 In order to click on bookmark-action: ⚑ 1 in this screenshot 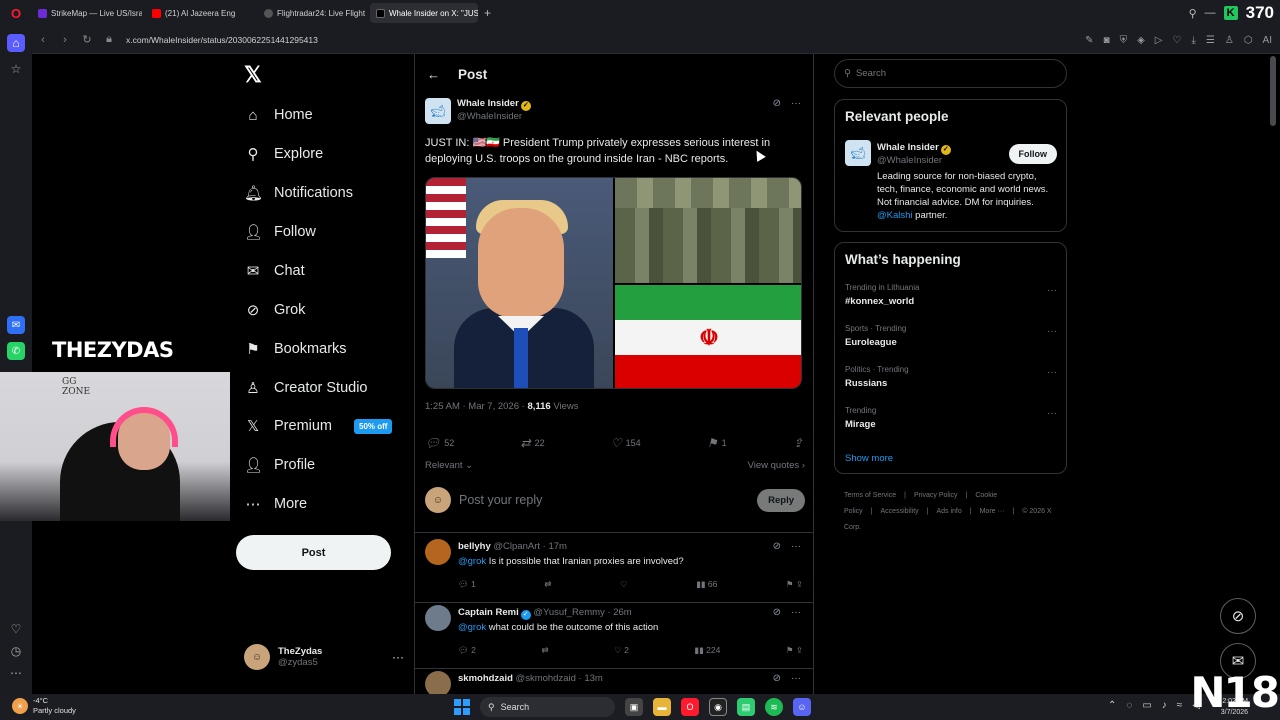, I will do `click(717, 443)`.